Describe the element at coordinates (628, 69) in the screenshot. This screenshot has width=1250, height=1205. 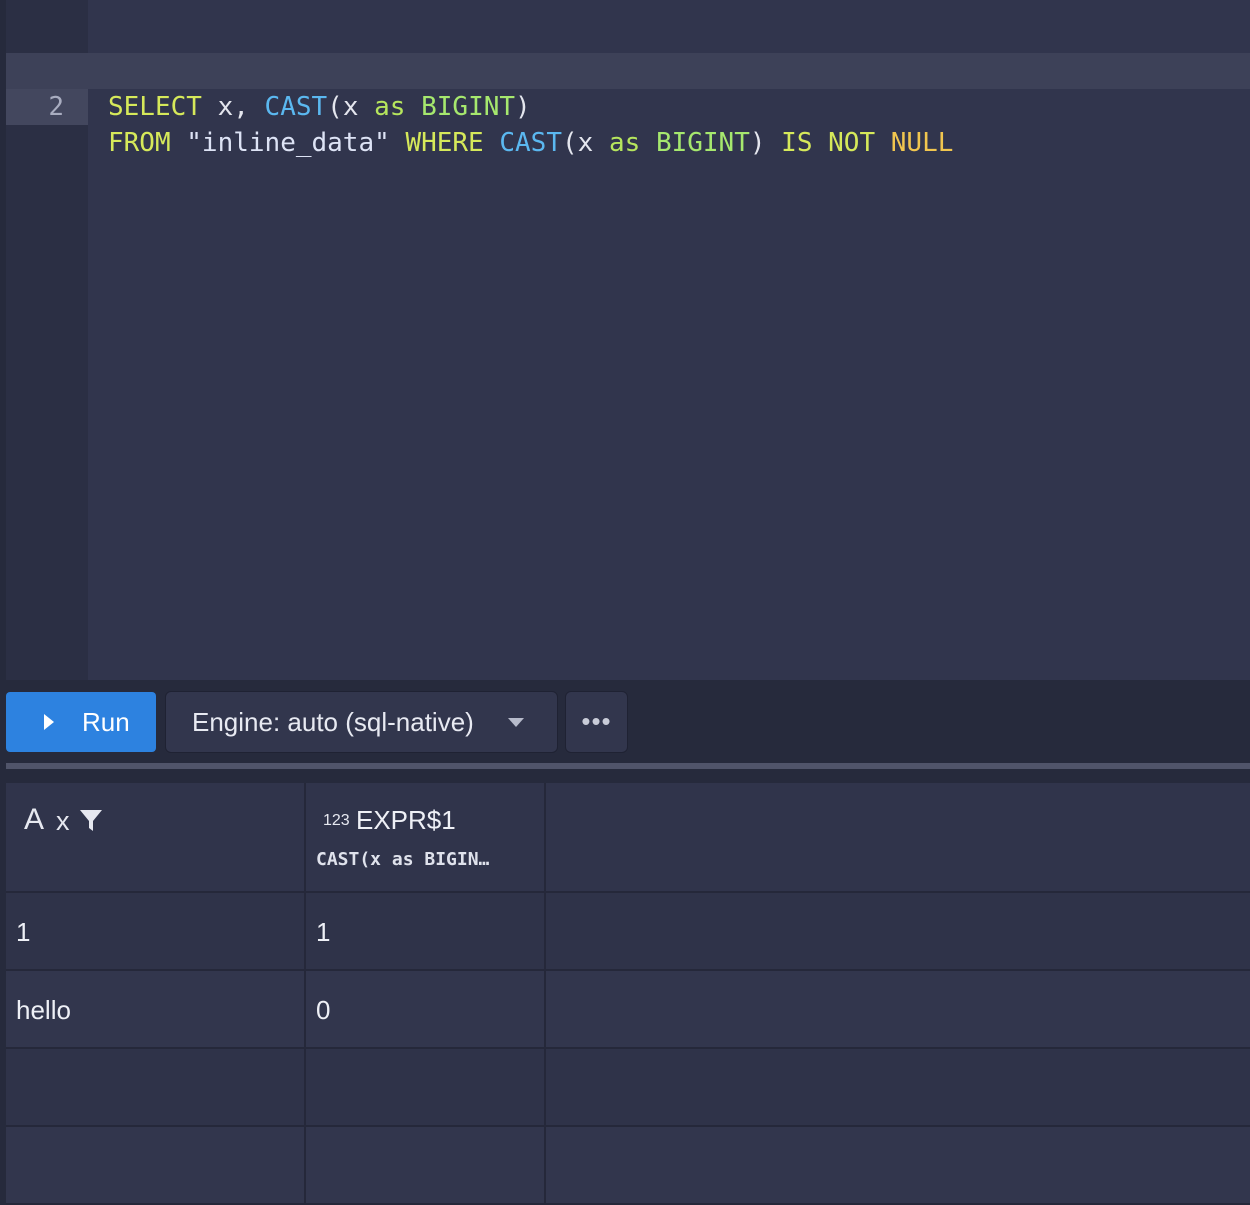
I see `editor-line-1: 1 SELECT x, CAST(x as BIGINT)` at that location.